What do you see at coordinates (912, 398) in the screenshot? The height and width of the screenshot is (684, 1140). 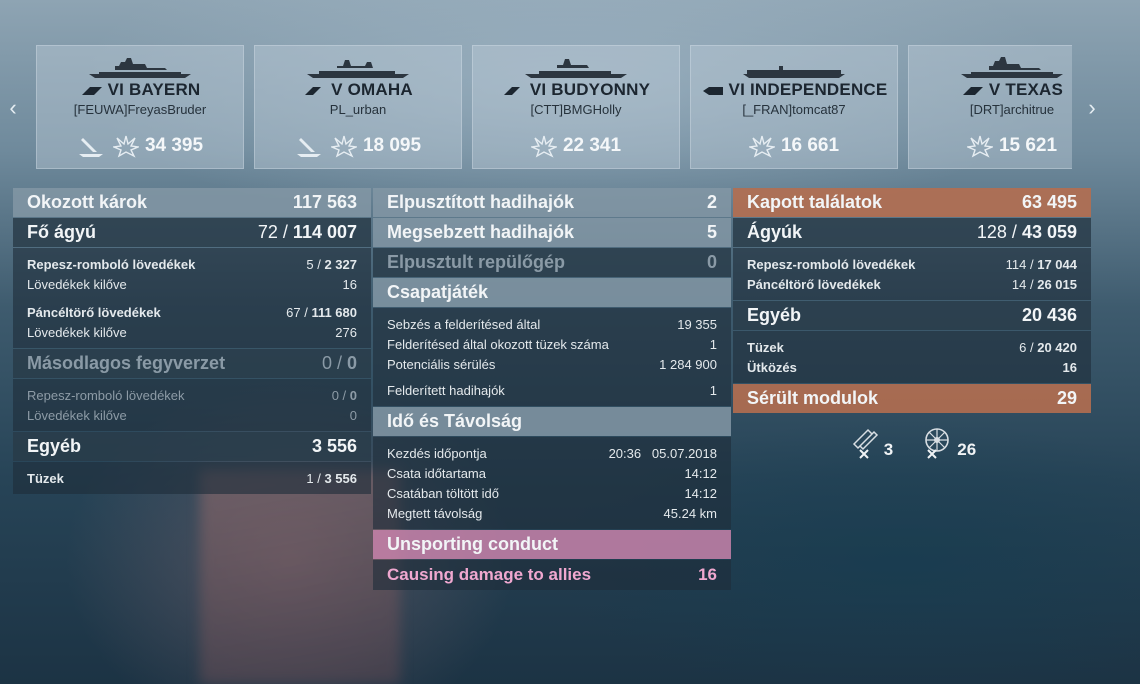 I see `damaged-modules-header: Sérült modulok 29` at bounding box center [912, 398].